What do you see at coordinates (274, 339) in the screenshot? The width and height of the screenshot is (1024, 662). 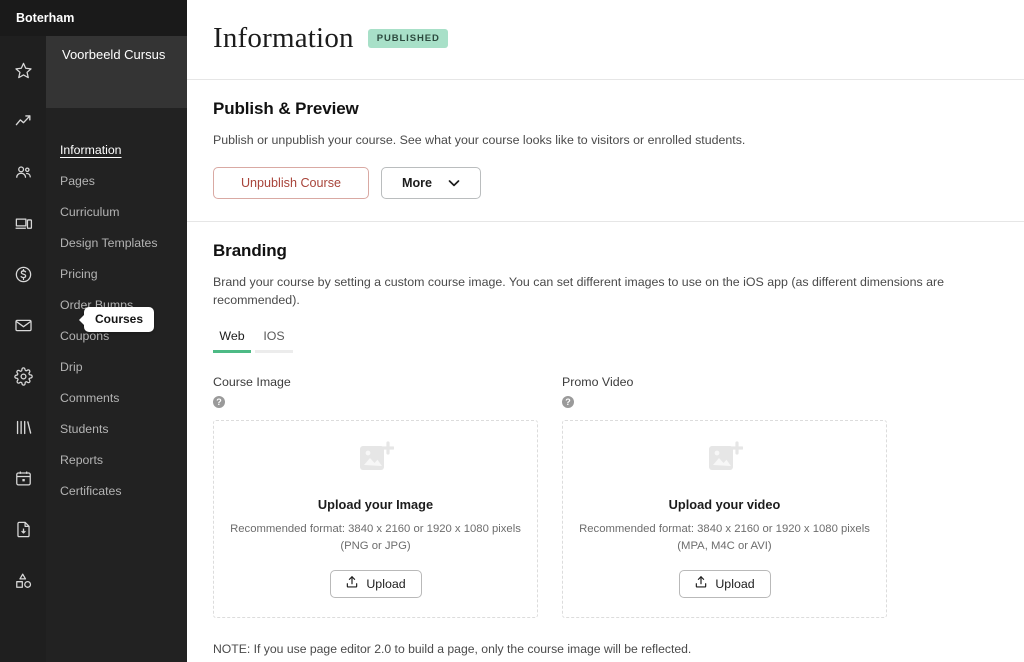 I see `tab-ios: IOS` at bounding box center [274, 339].